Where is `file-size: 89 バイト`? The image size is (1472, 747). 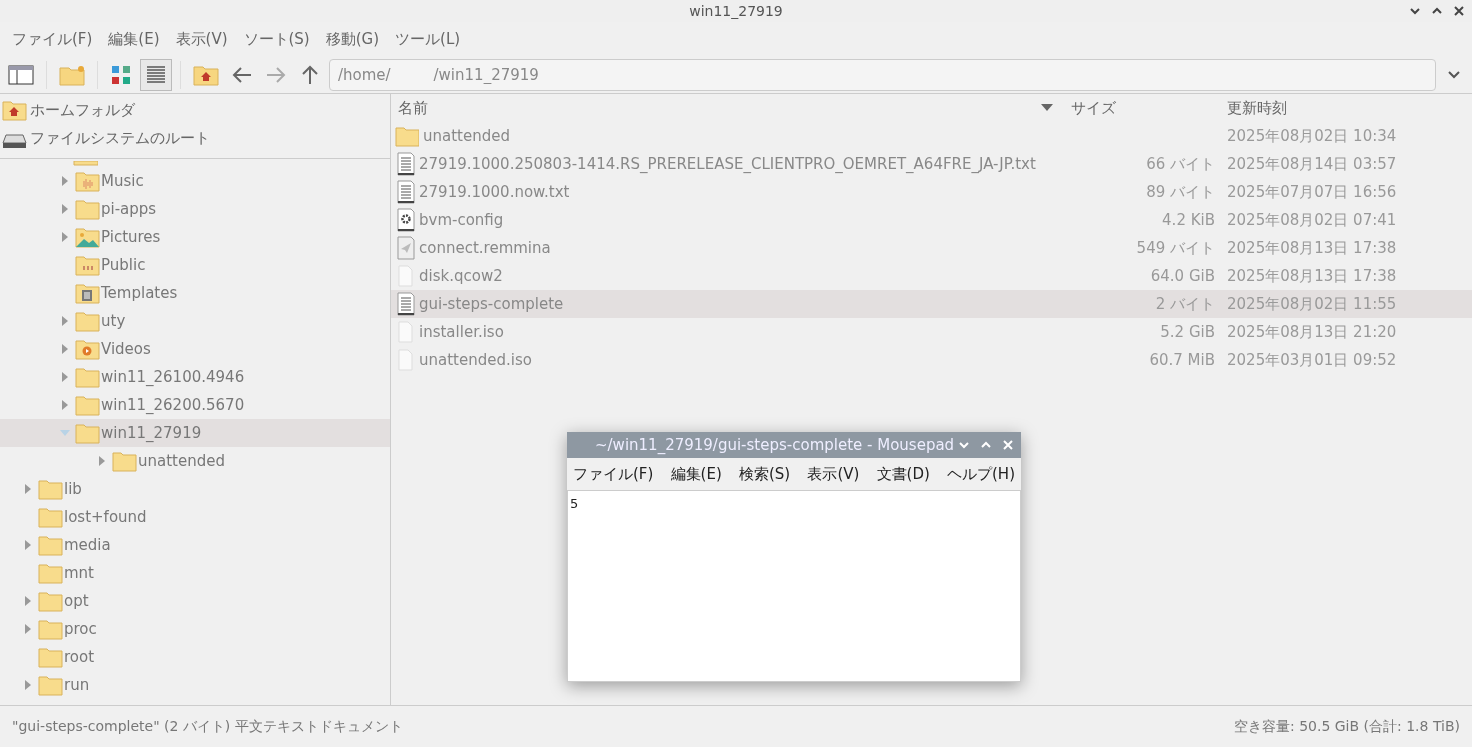
file-size: 89 バイト is located at coordinates (1180, 192).